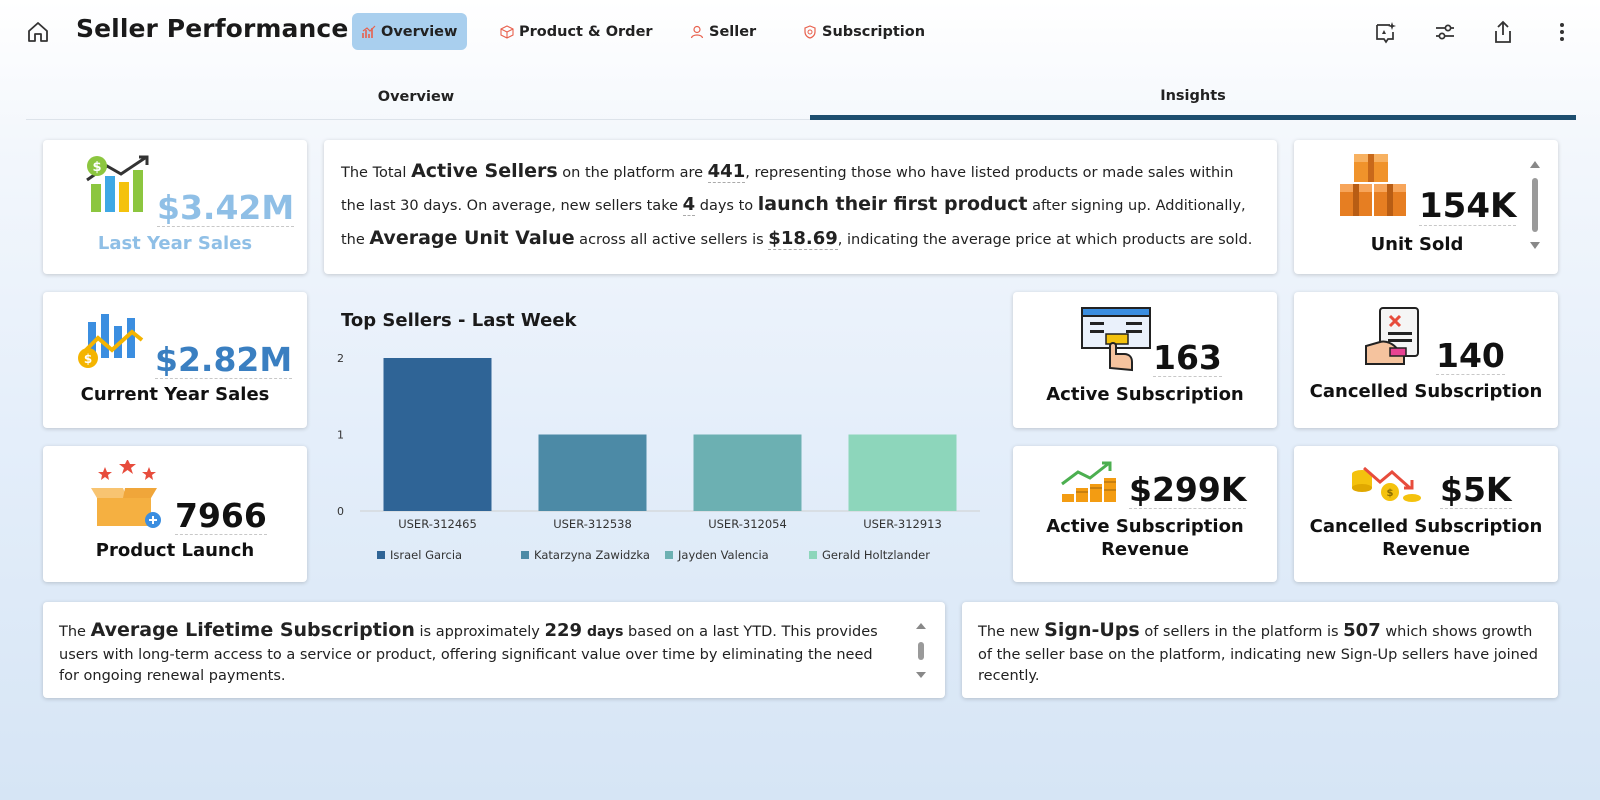  I want to click on subtab-overview: Overview, so click(416, 97).